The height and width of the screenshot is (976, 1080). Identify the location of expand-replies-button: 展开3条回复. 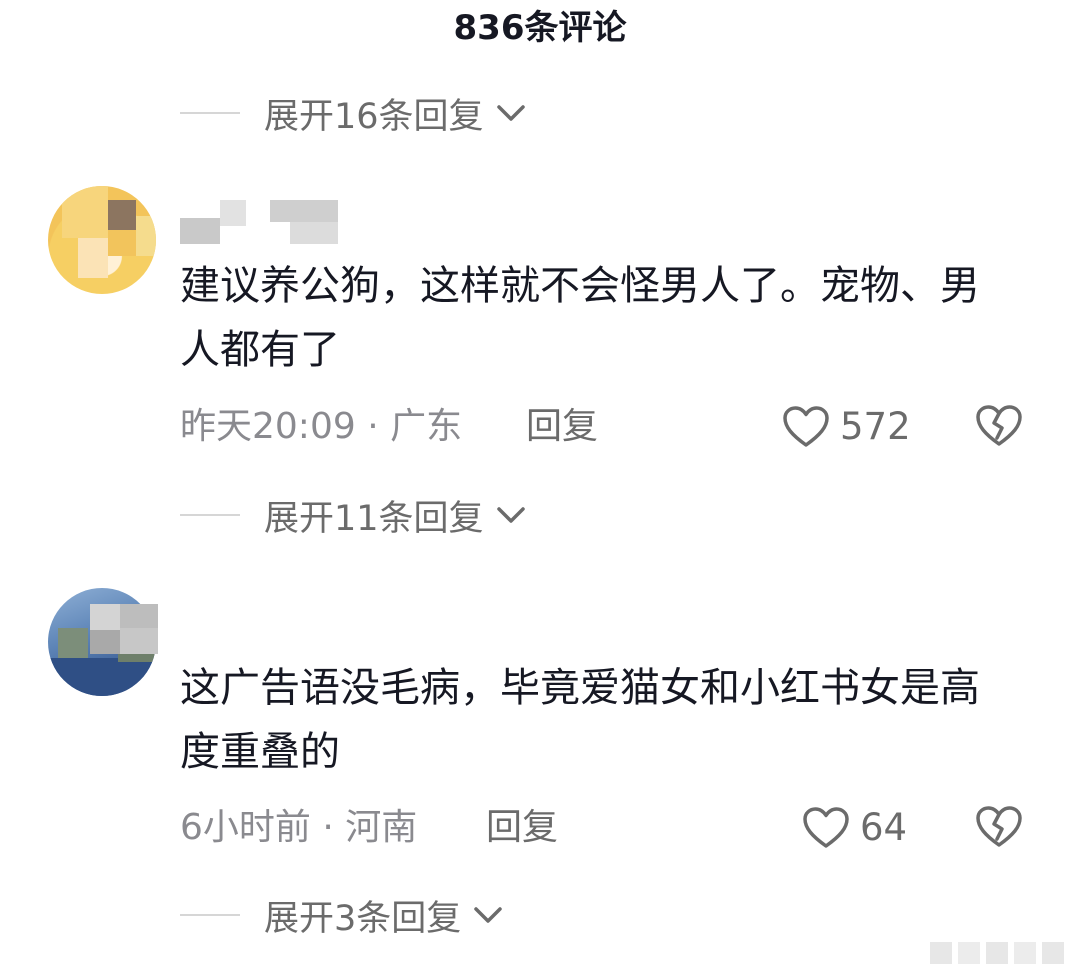
(341, 915).